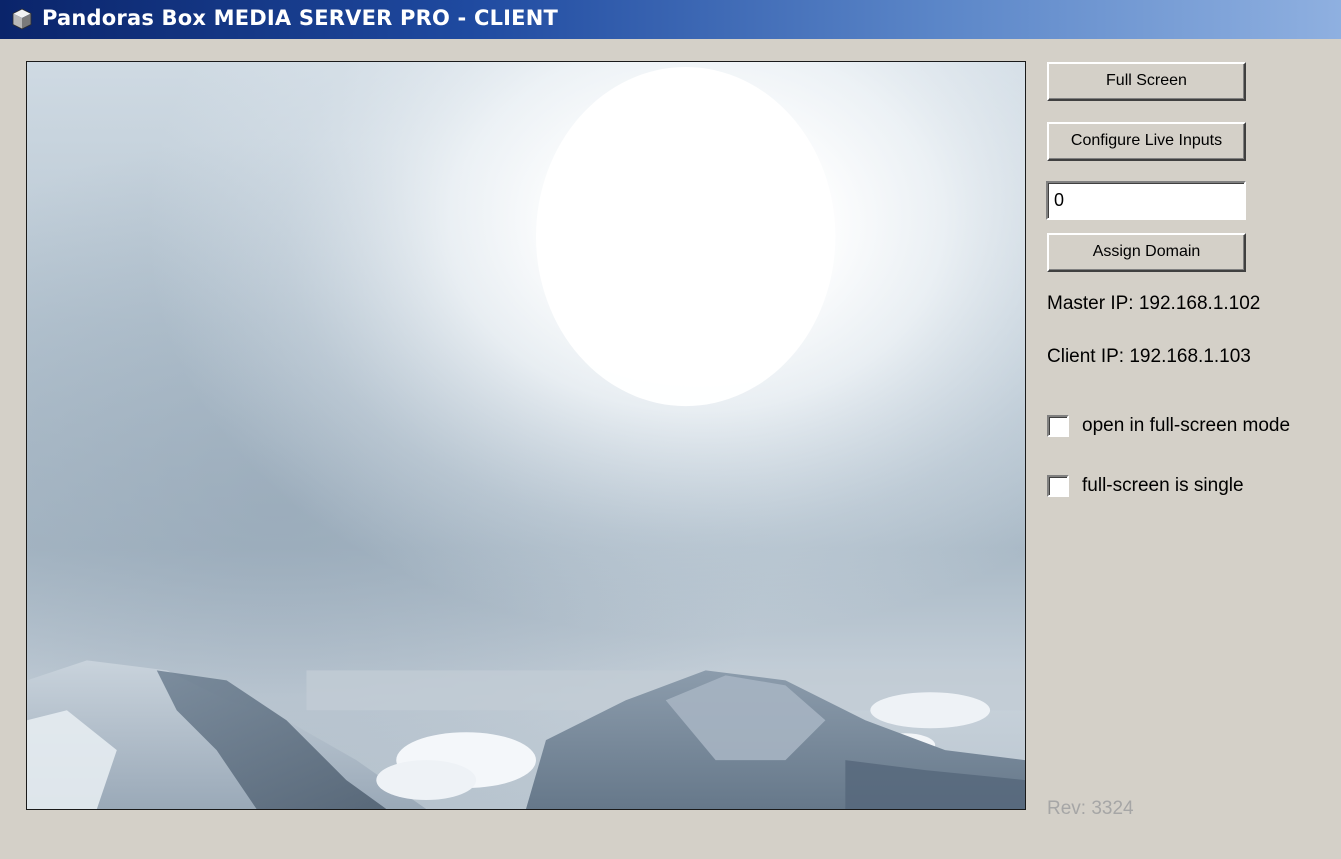  I want to click on assign-domain-button: Assign Domain, so click(1146, 252).